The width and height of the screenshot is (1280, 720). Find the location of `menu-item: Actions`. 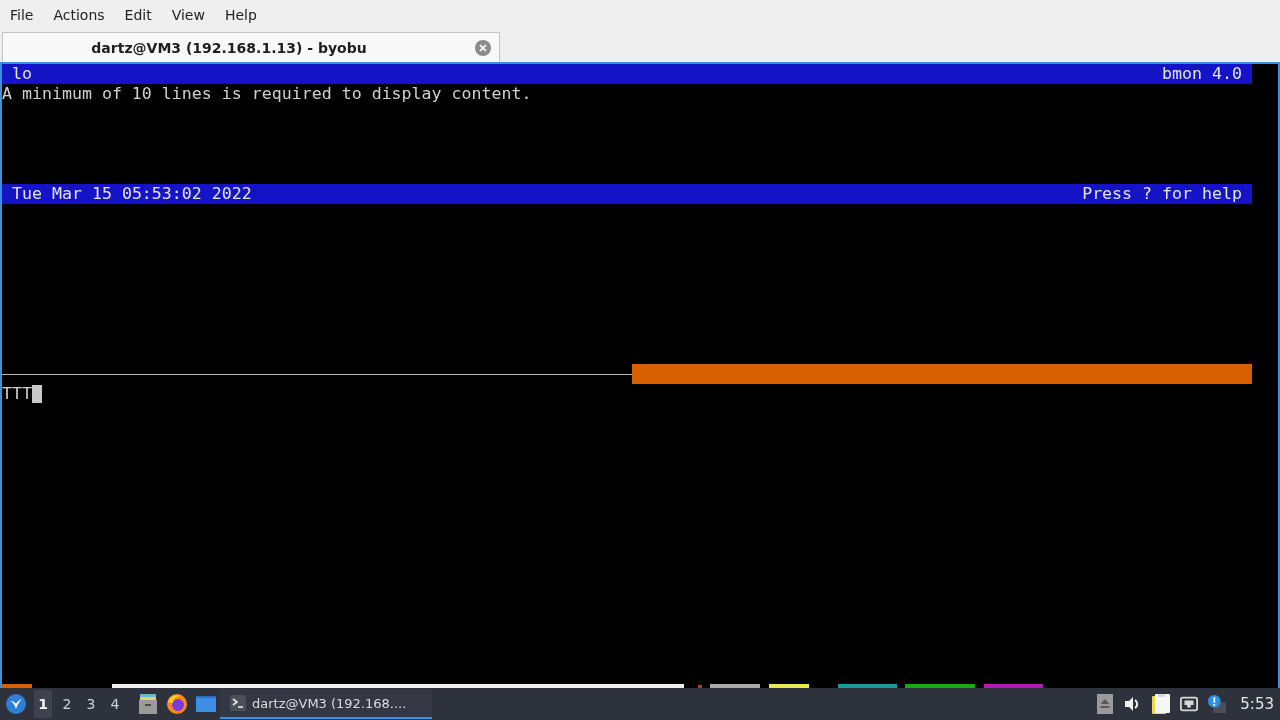

menu-item: Actions is located at coordinates (79, 15).